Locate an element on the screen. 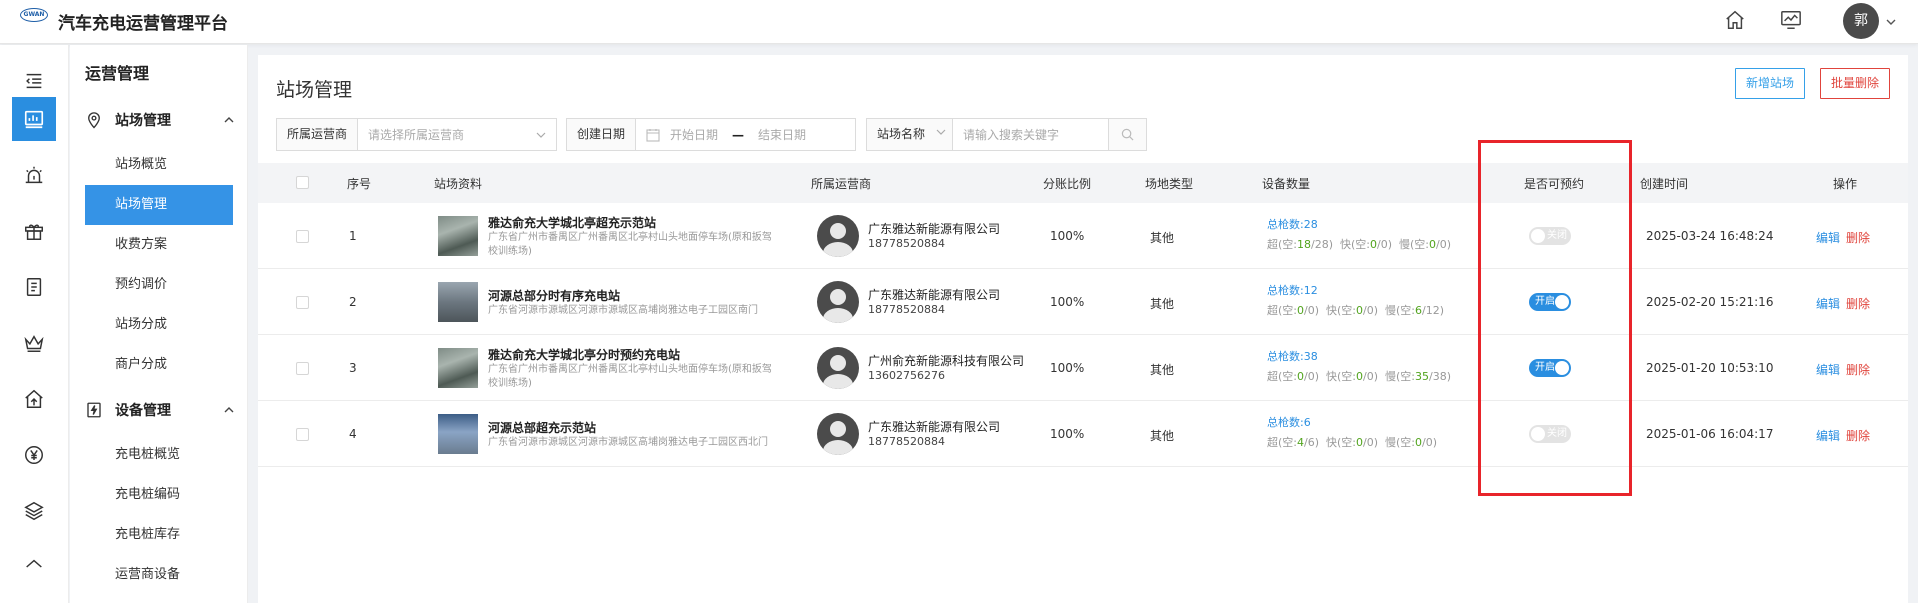 The image size is (1918, 603). gun-breakdown: 超(空:18/28) 快(空:0/0) 慢(空:0/0) is located at coordinates (1359, 244).